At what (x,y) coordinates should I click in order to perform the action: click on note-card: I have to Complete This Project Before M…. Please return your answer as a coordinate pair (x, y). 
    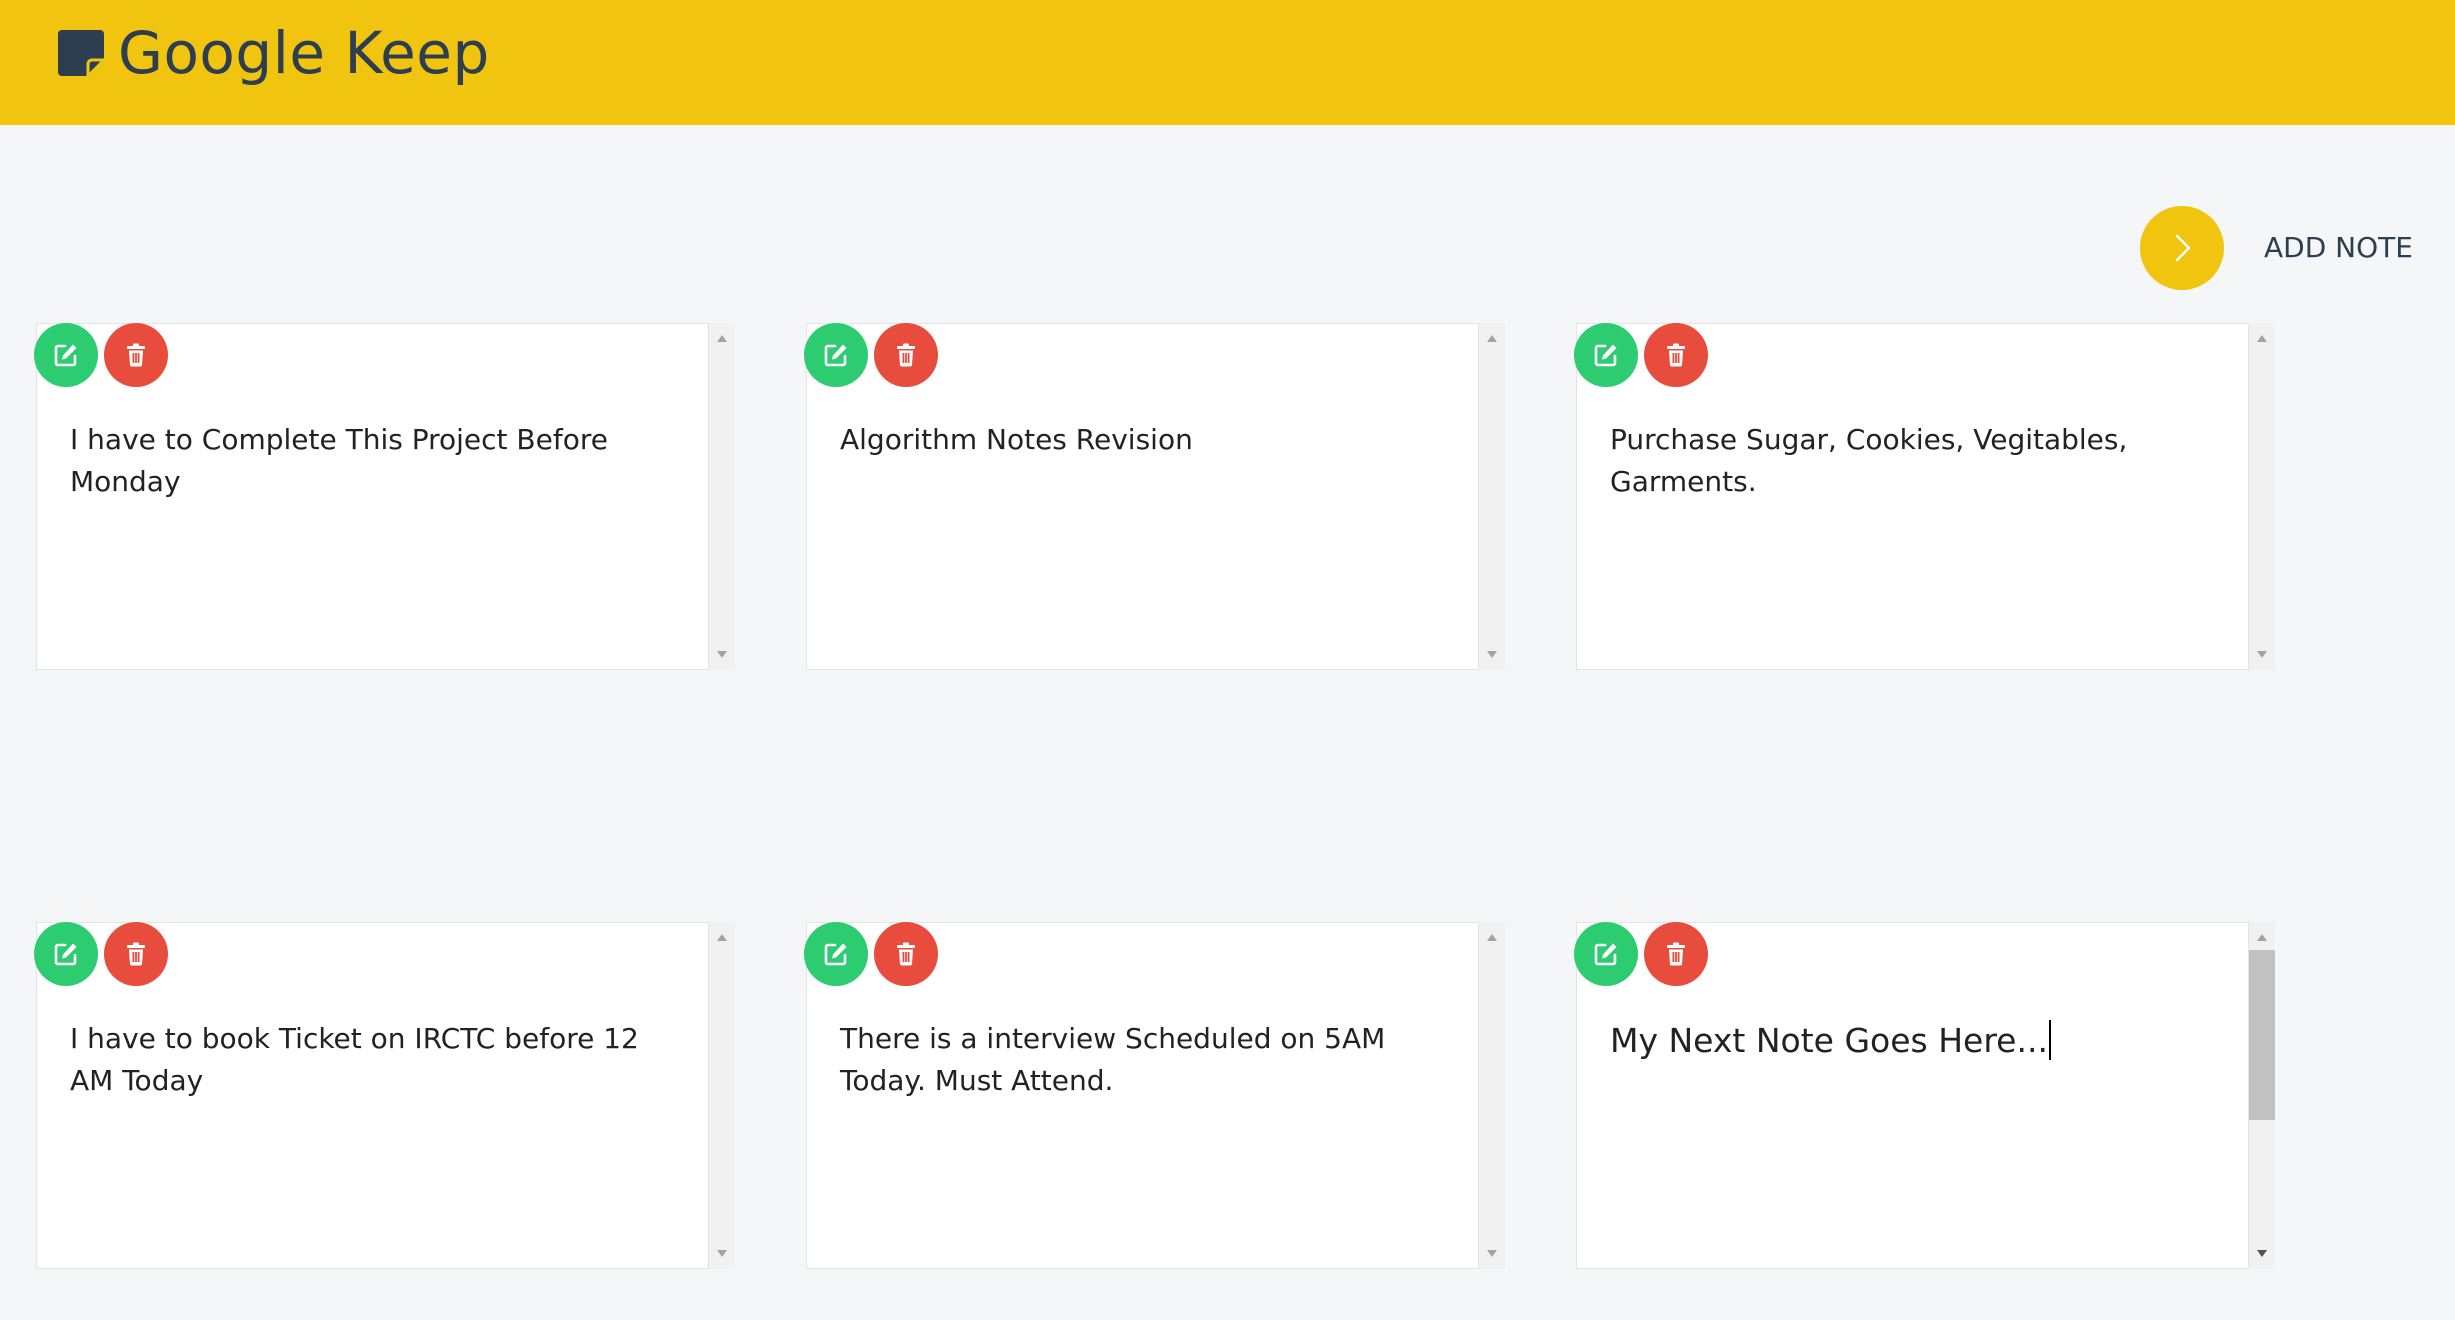
    Looking at the image, I should click on (385, 496).